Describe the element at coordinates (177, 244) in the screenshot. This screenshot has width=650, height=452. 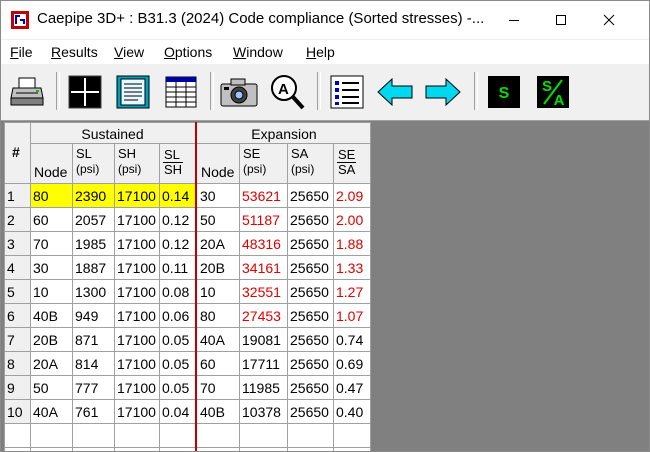
I see `cell-sl-sh-ratio: 0.12` at that location.